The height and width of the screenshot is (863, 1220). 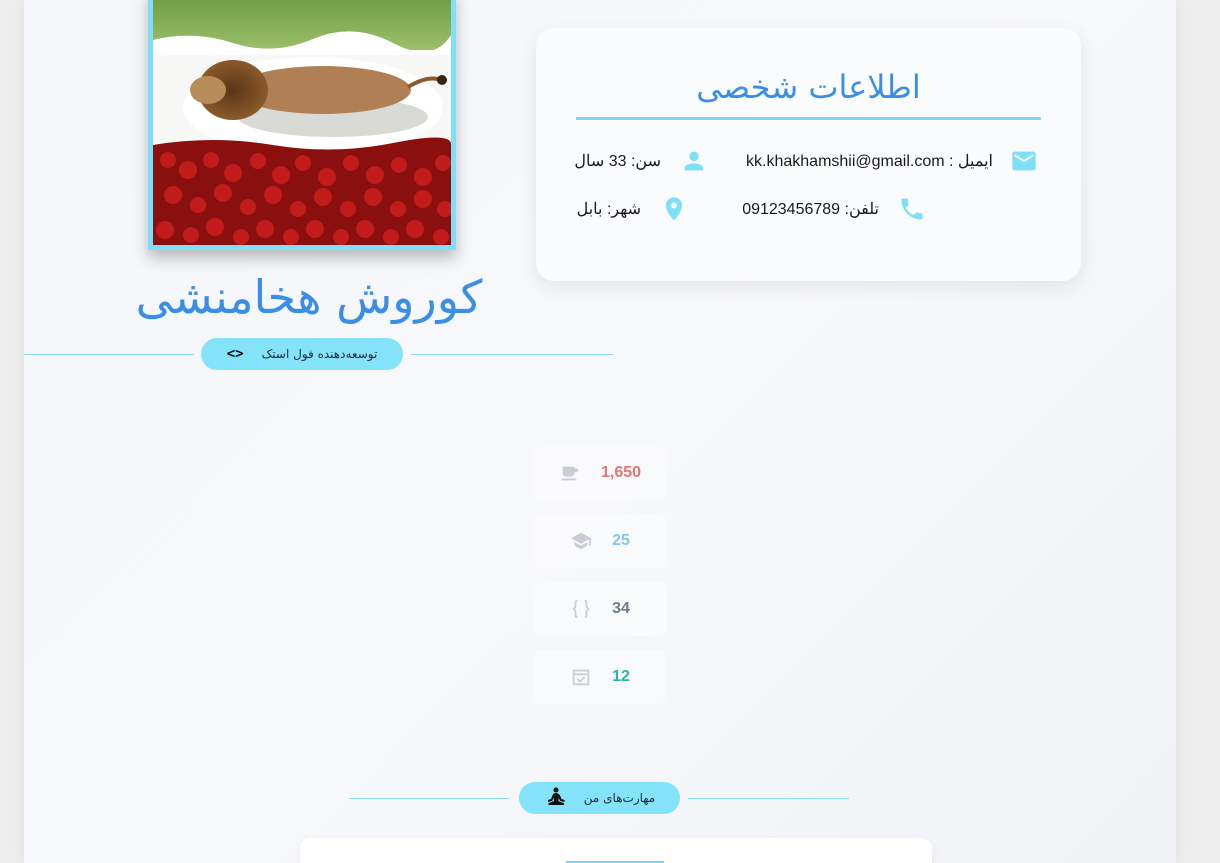 What do you see at coordinates (581, 541) in the screenshot?
I see `graduation-cap-icon` at bounding box center [581, 541].